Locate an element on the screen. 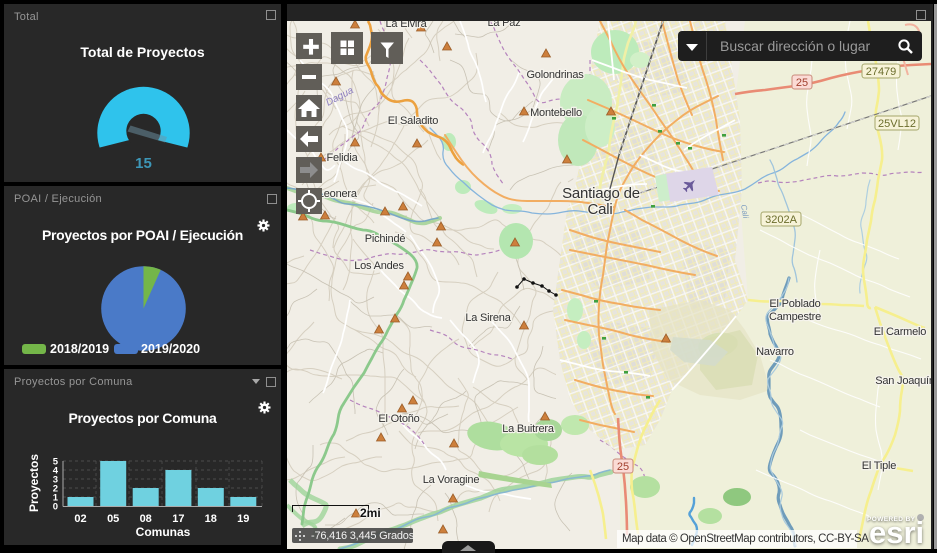 The height and width of the screenshot is (553, 937). svg-text: El Saladito is located at coordinates (413, 121).